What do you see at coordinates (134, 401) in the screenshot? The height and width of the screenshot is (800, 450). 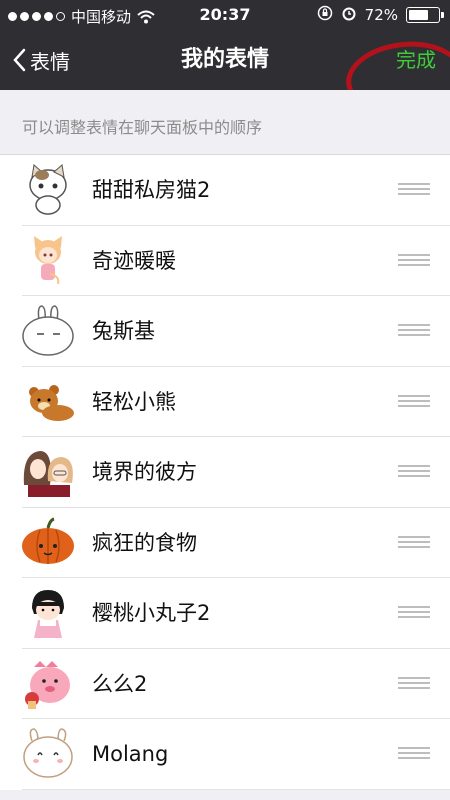 I see `sticker-name: 轻松小熊` at bounding box center [134, 401].